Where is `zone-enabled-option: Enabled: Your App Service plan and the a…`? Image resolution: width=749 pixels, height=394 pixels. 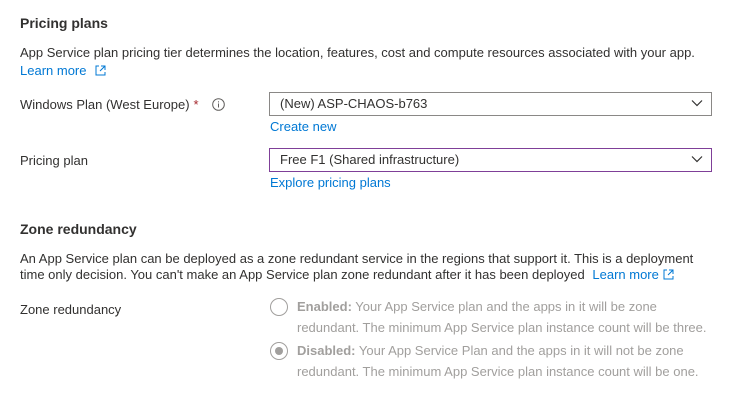
zone-enabled-option: Enabled: Your App Service plan and the a… is located at coordinates (517, 317).